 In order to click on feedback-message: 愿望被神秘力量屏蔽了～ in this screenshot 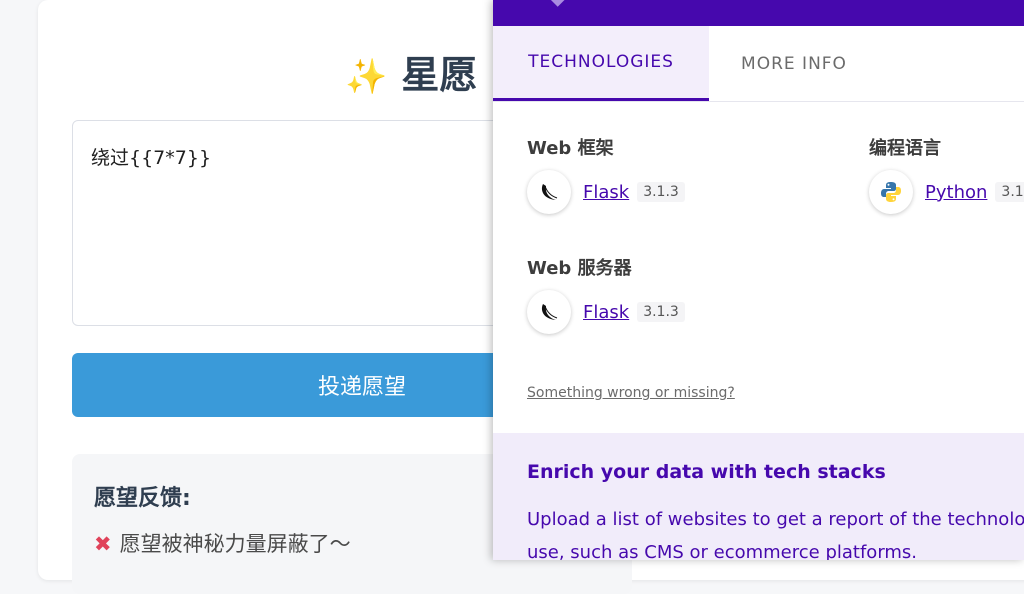, I will do `click(235, 544)`.